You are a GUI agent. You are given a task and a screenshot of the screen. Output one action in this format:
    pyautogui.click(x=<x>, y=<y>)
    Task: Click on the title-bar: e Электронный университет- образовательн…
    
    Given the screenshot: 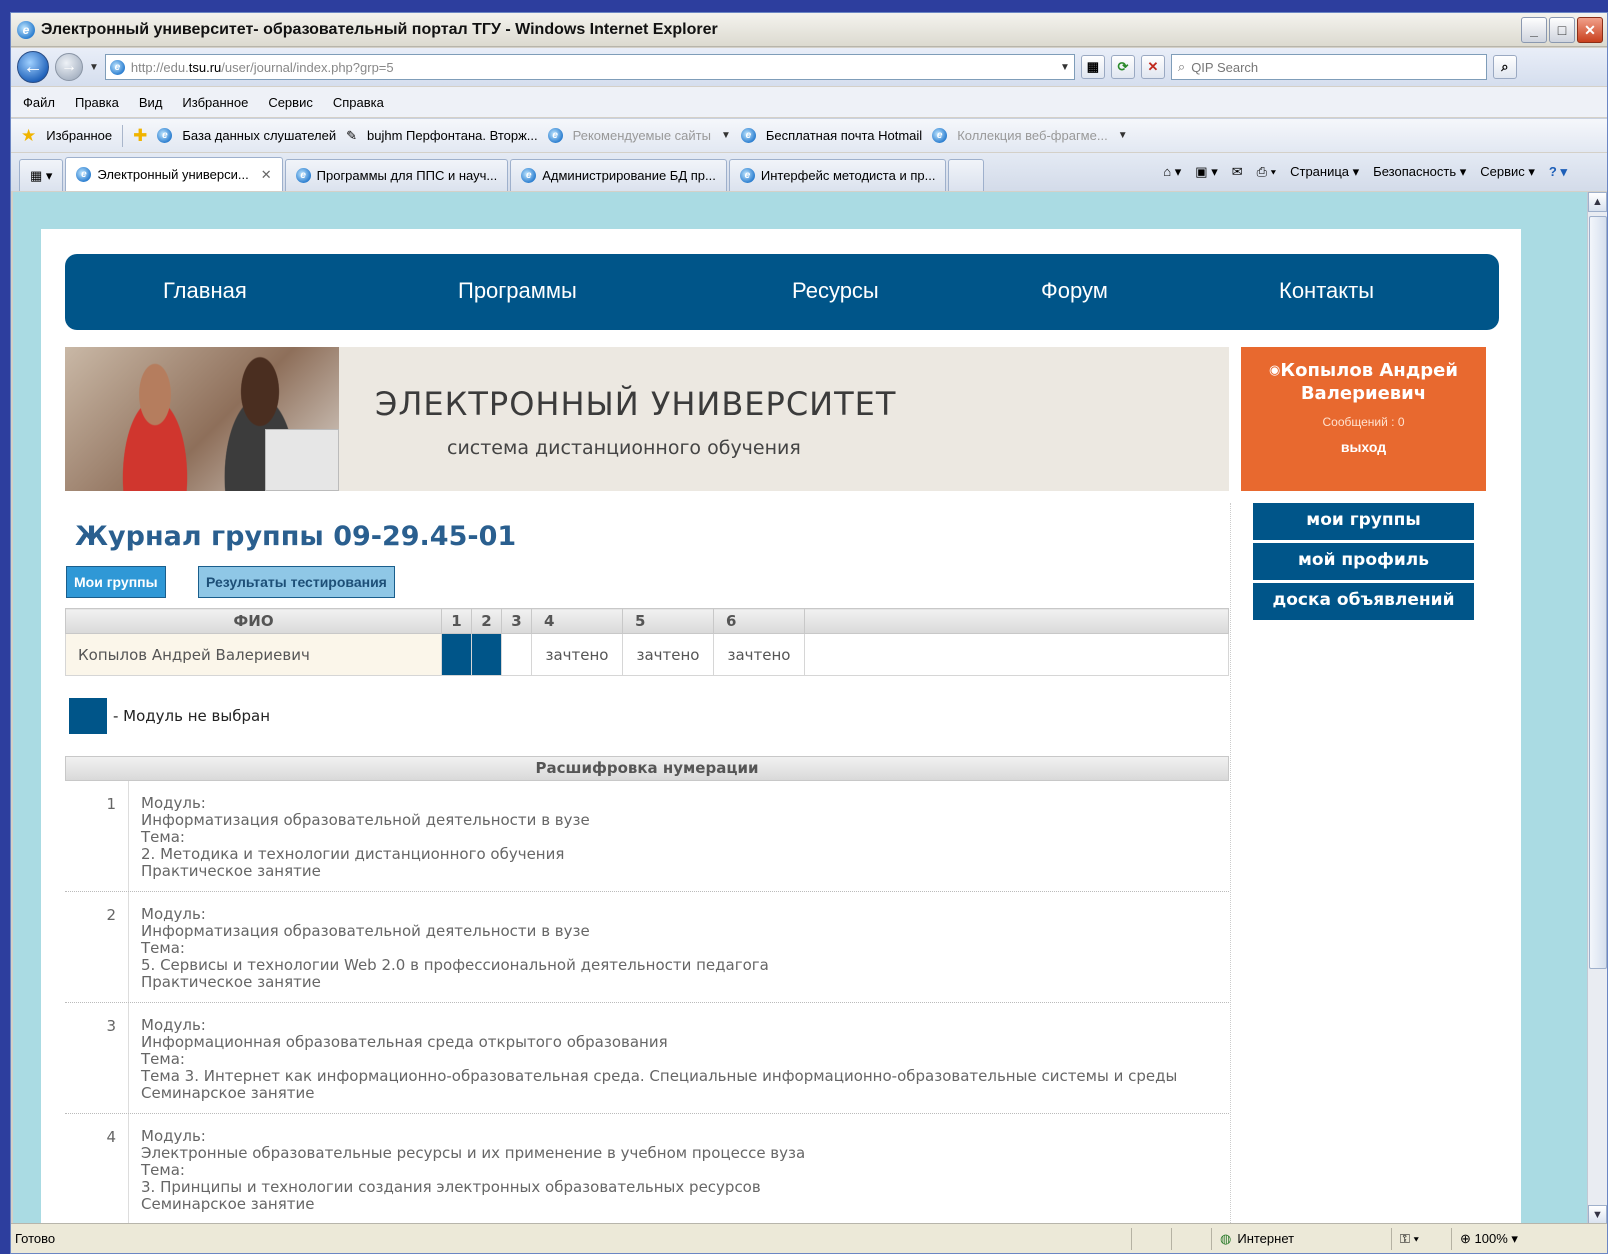 What is the action you would take?
    pyautogui.click(x=809, y=30)
    